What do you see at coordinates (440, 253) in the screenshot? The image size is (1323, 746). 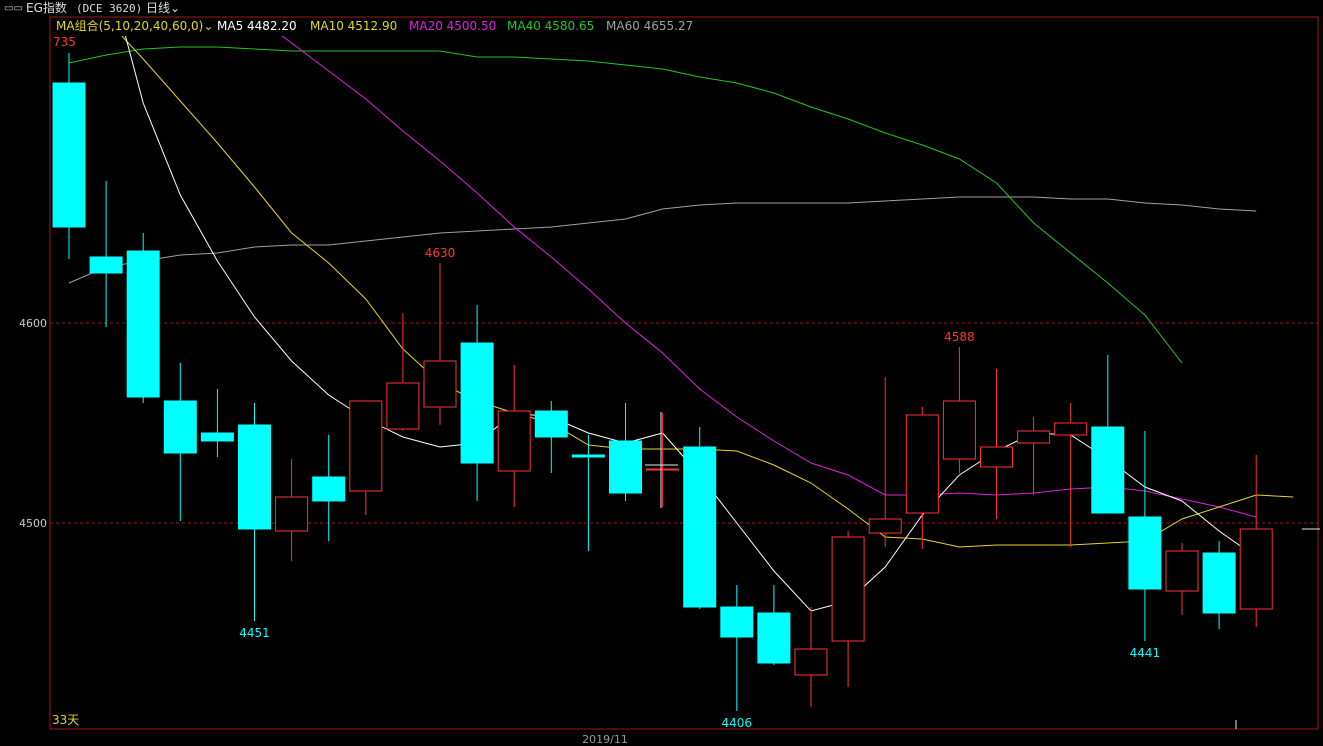 I see `high-price-label: 4630` at bounding box center [440, 253].